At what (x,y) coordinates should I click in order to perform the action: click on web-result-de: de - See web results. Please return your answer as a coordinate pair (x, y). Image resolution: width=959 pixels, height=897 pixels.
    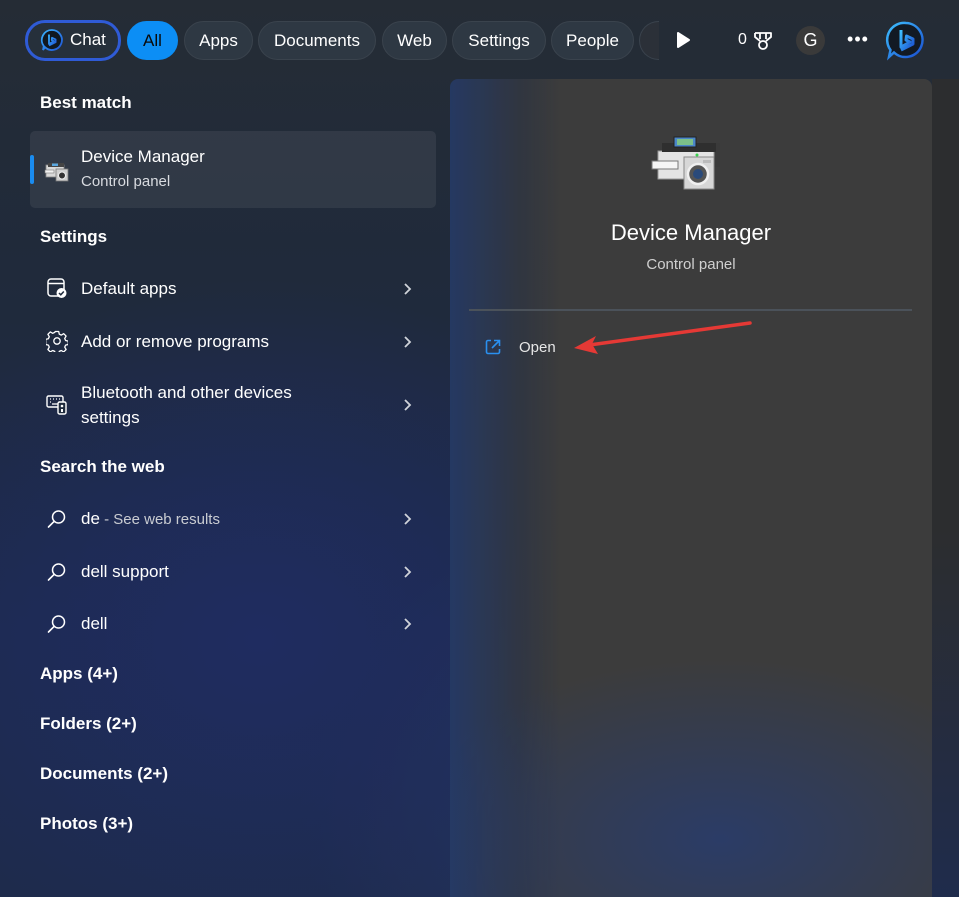
    Looking at the image, I should click on (233, 519).